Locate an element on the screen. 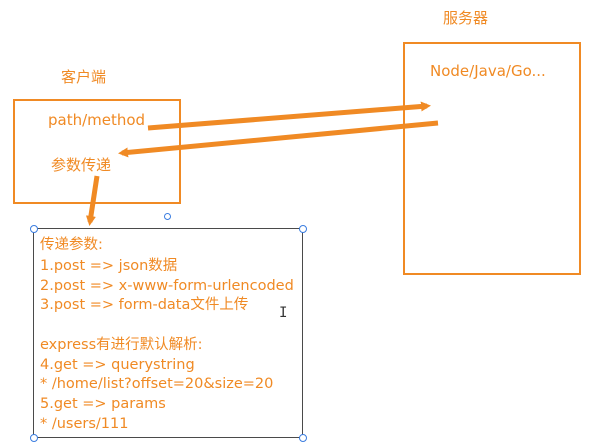  text-cursor-icon: I is located at coordinates (283, 313).